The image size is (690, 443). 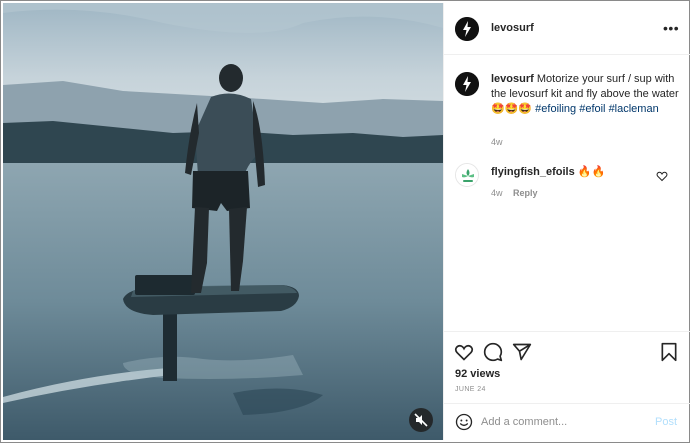 What do you see at coordinates (512, 79) in the screenshot?
I see `caption-username: levosurf` at bounding box center [512, 79].